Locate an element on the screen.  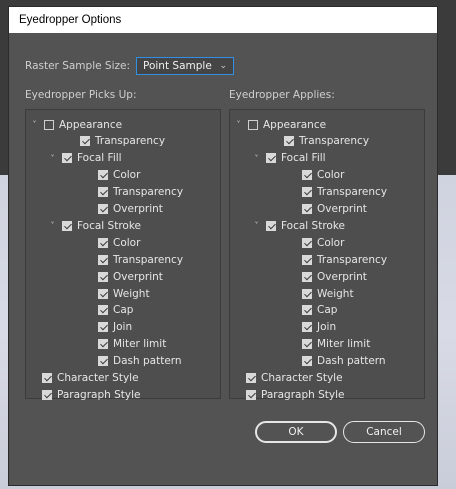
picks-up-tree-item-focal-fill: ˅ Focal Fill is located at coordinates (85, 158).